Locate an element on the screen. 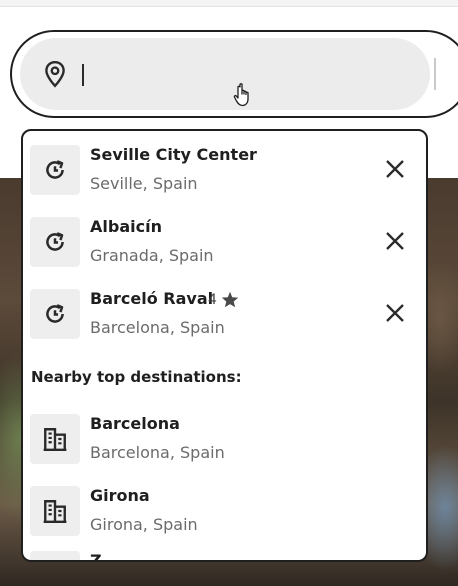 The height and width of the screenshot is (586, 458). field-divider is located at coordinates (435, 74).